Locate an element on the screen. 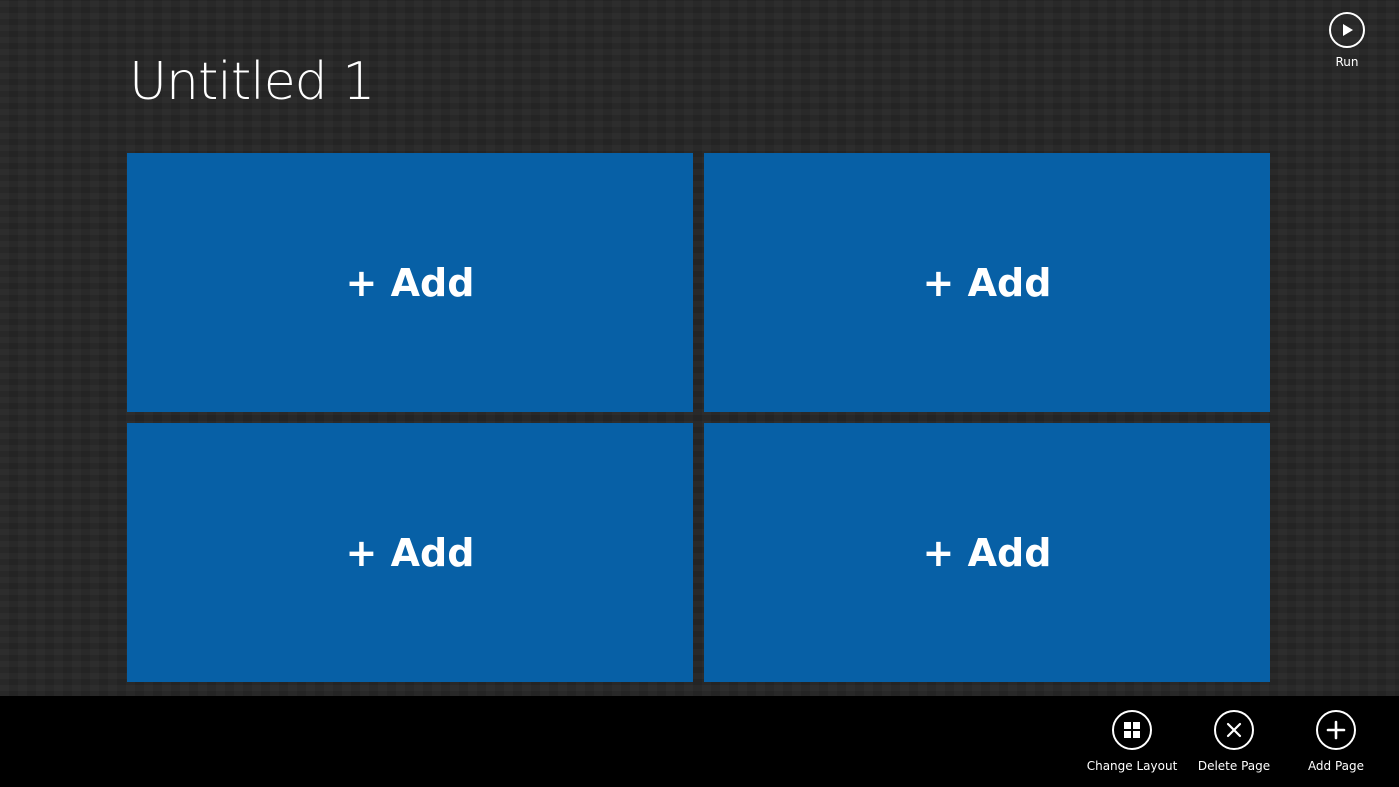 This screenshot has width=1399, height=787. add-page-label: Add Page is located at coordinates (1336, 766).